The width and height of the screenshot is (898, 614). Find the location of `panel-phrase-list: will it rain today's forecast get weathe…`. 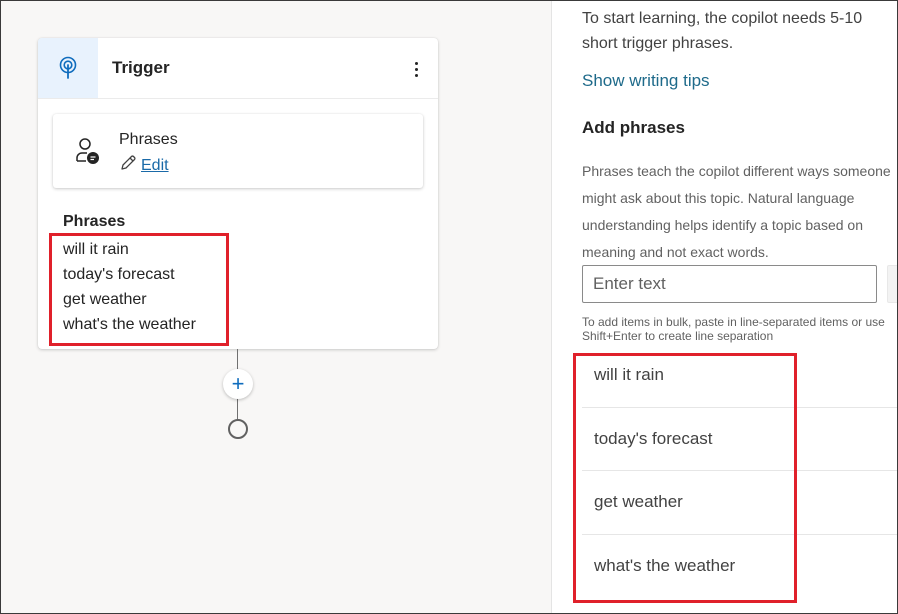

panel-phrase-list: will it rain today's forecast get weathe… is located at coordinates (740, 471).